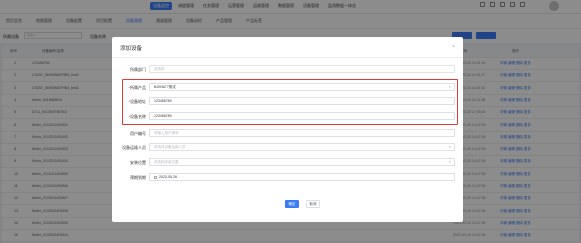 This screenshot has width=581, height=243. I want to click on confirm-button: 确定, so click(292, 204).